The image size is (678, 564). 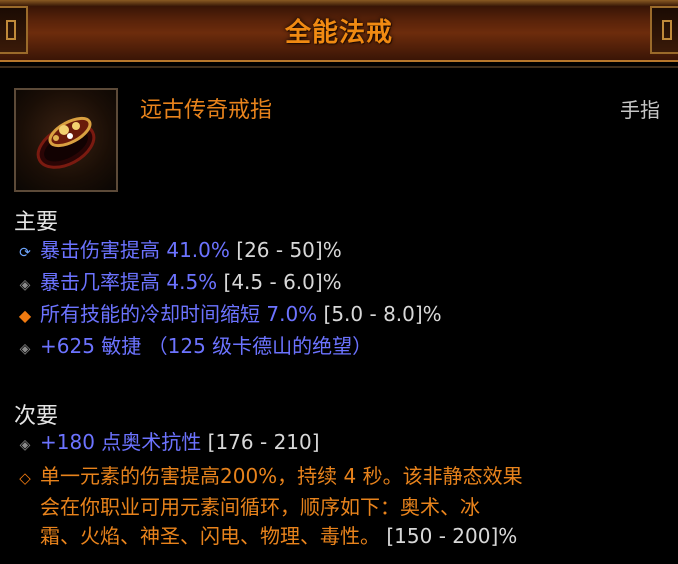 I want to click on primary-stat-2: ◈ 暴击几率提高 4.5% [4.5 - 6.0]%, so click(x=178, y=284).